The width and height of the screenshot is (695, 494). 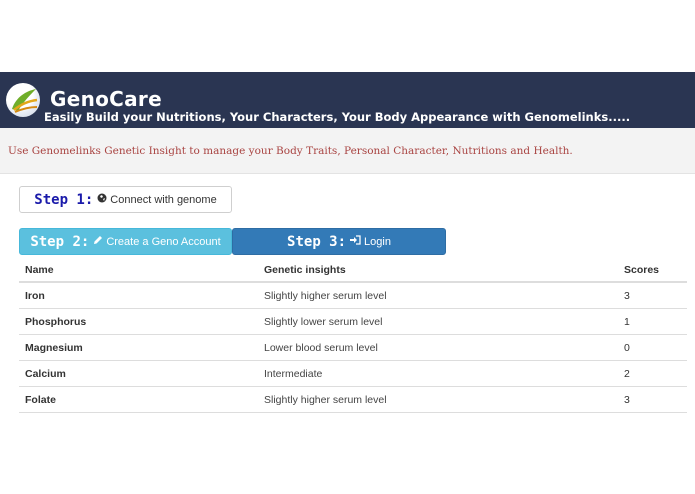 What do you see at coordinates (64, 199) in the screenshot?
I see `step-1-number: Step 1:` at bounding box center [64, 199].